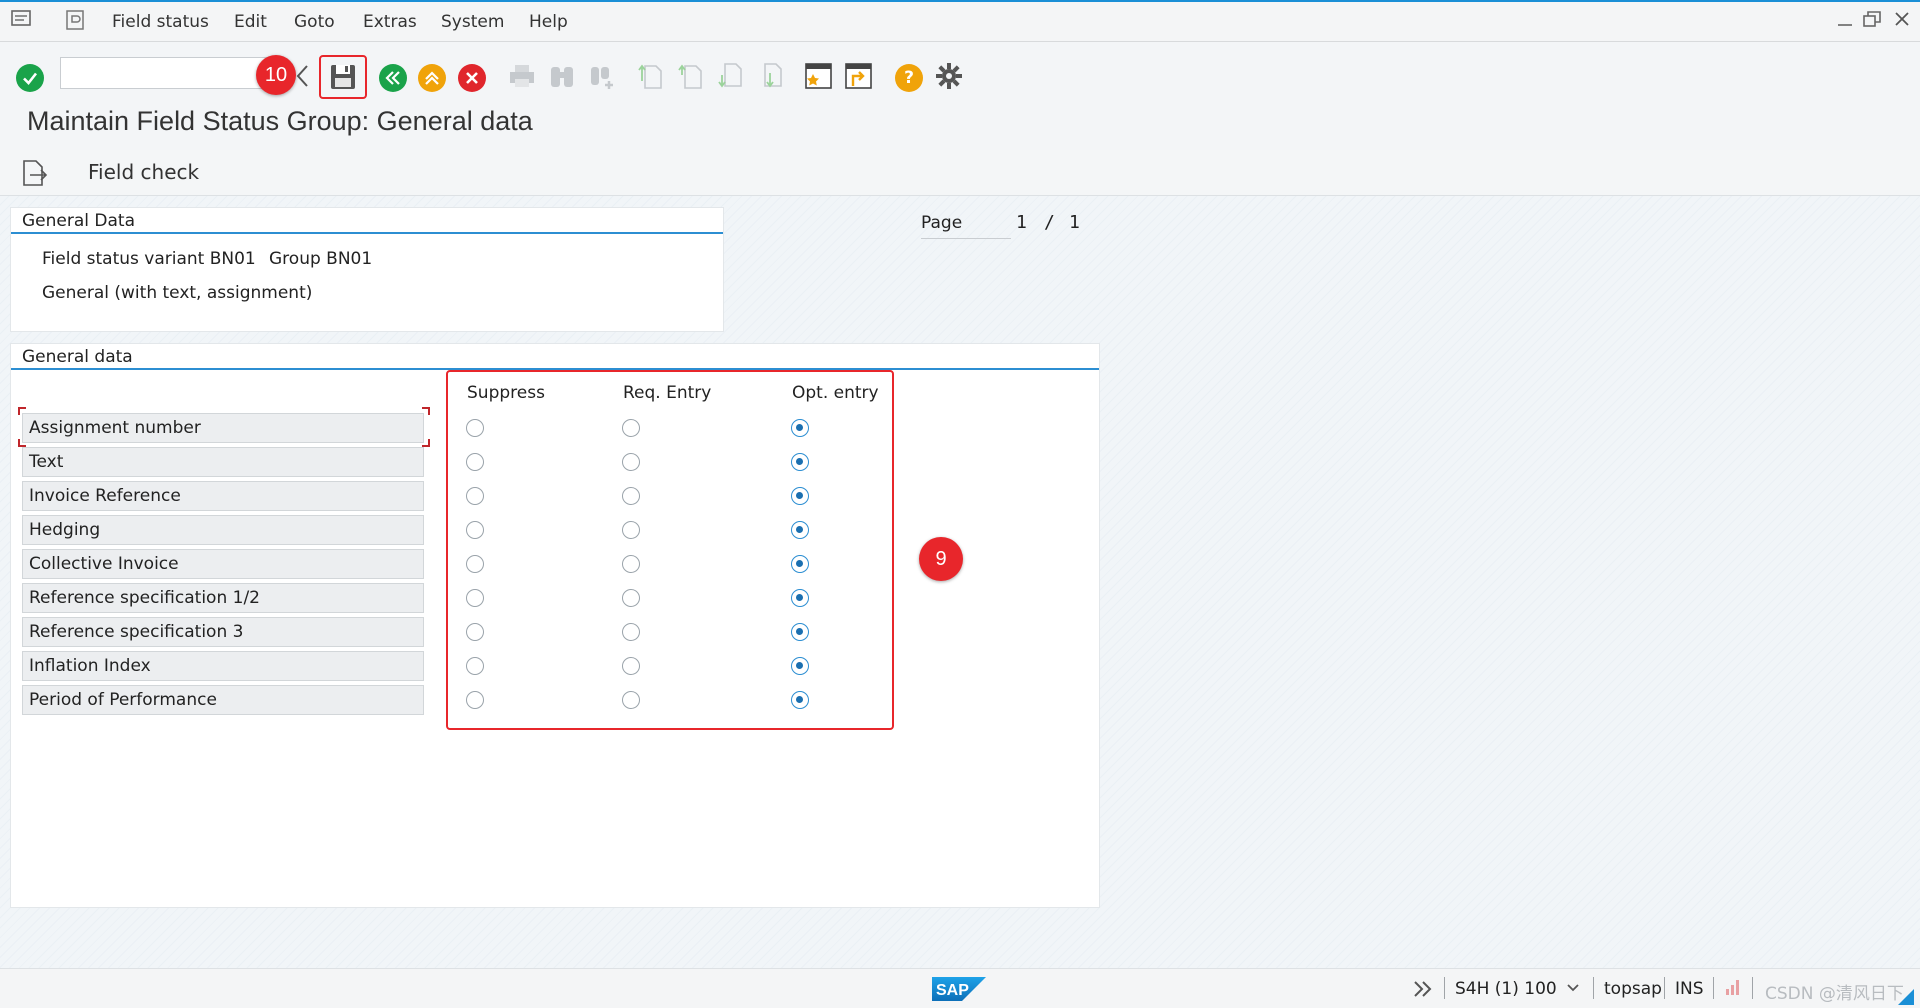  What do you see at coordinates (941, 559) in the screenshot?
I see `step-marker-9: 9` at bounding box center [941, 559].